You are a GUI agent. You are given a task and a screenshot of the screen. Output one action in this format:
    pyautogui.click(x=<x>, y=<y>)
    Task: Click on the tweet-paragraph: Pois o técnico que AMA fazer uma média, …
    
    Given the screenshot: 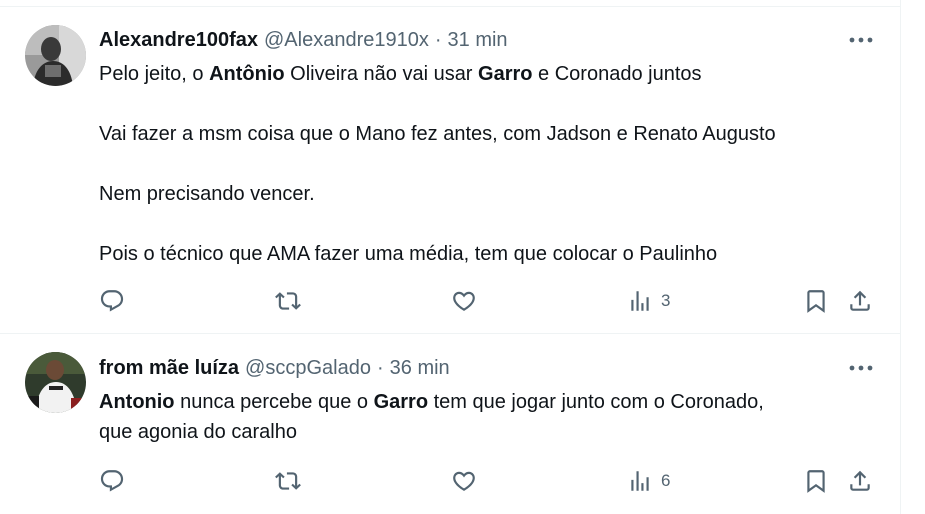 What is the action you would take?
    pyautogui.click(x=489, y=254)
    